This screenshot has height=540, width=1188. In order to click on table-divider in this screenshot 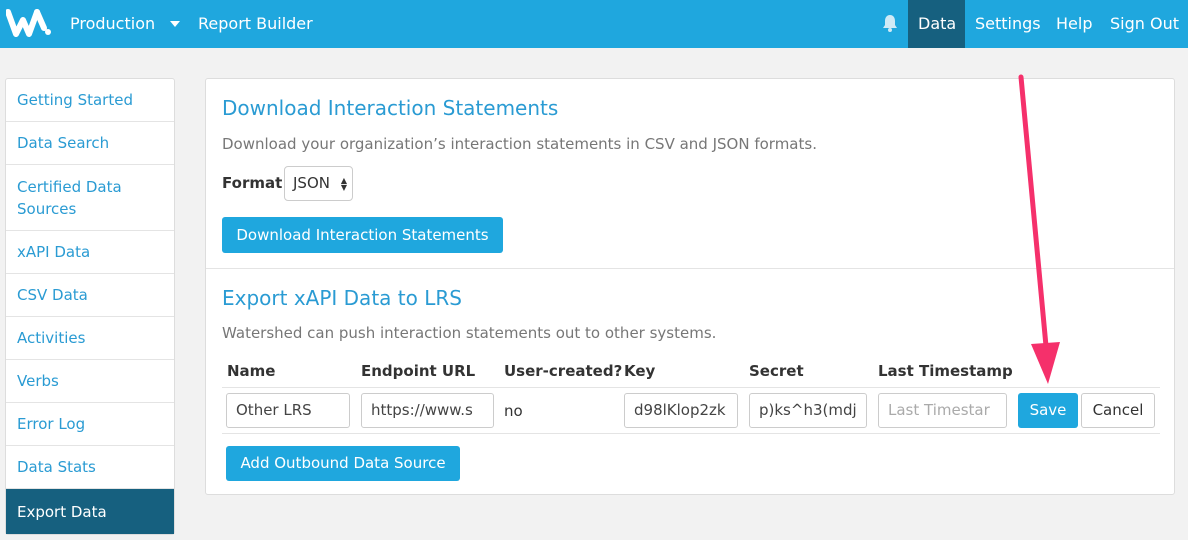, I will do `click(691, 433)`.